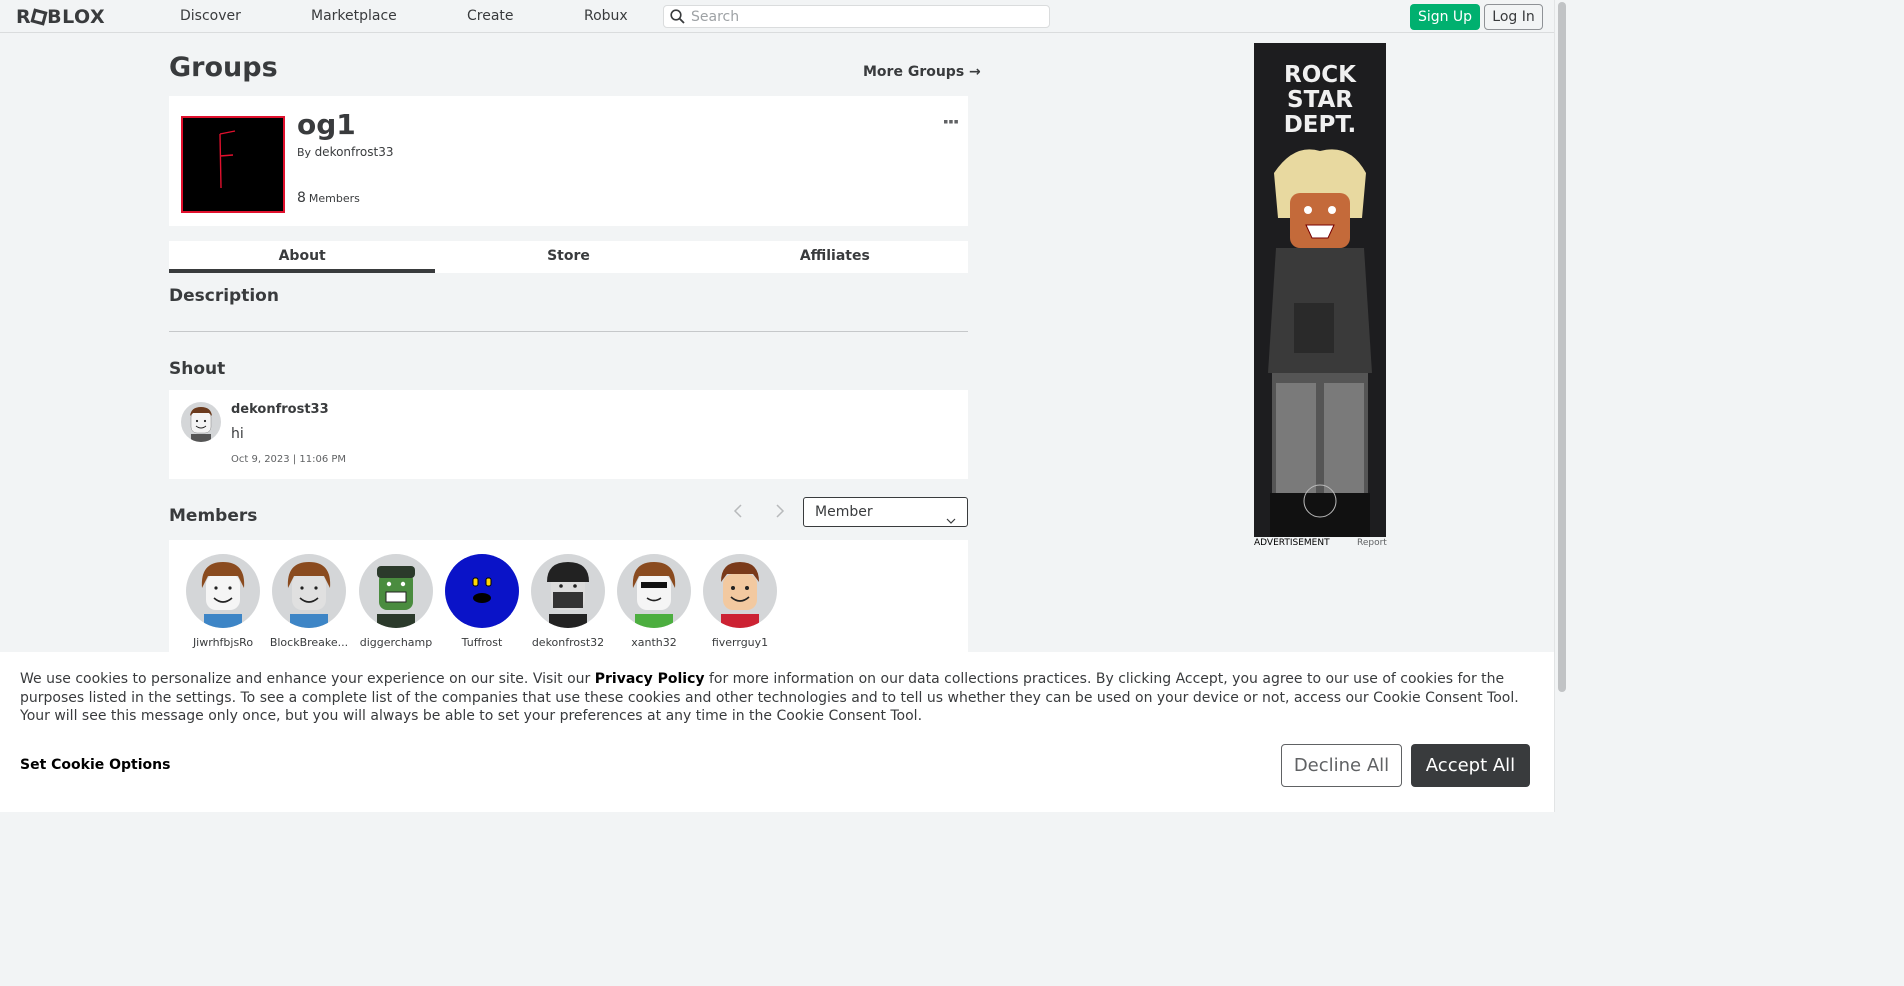  What do you see at coordinates (568, 642) in the screenshot?
I see `member-name: dekonfrost32` at bounding box center [568, 642].